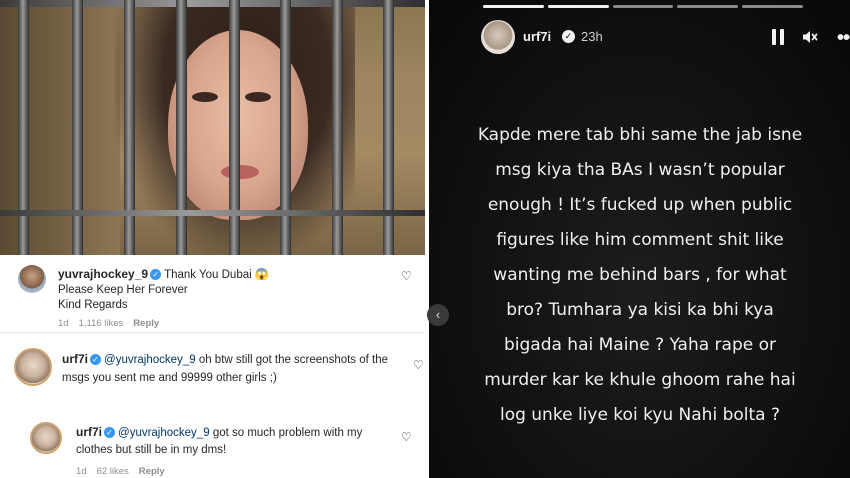 Image resolution: width=850 pixels, height=478 pixels. I want to click on comment-meta: 1d 1,116 likes Reply, so click(113, 323).